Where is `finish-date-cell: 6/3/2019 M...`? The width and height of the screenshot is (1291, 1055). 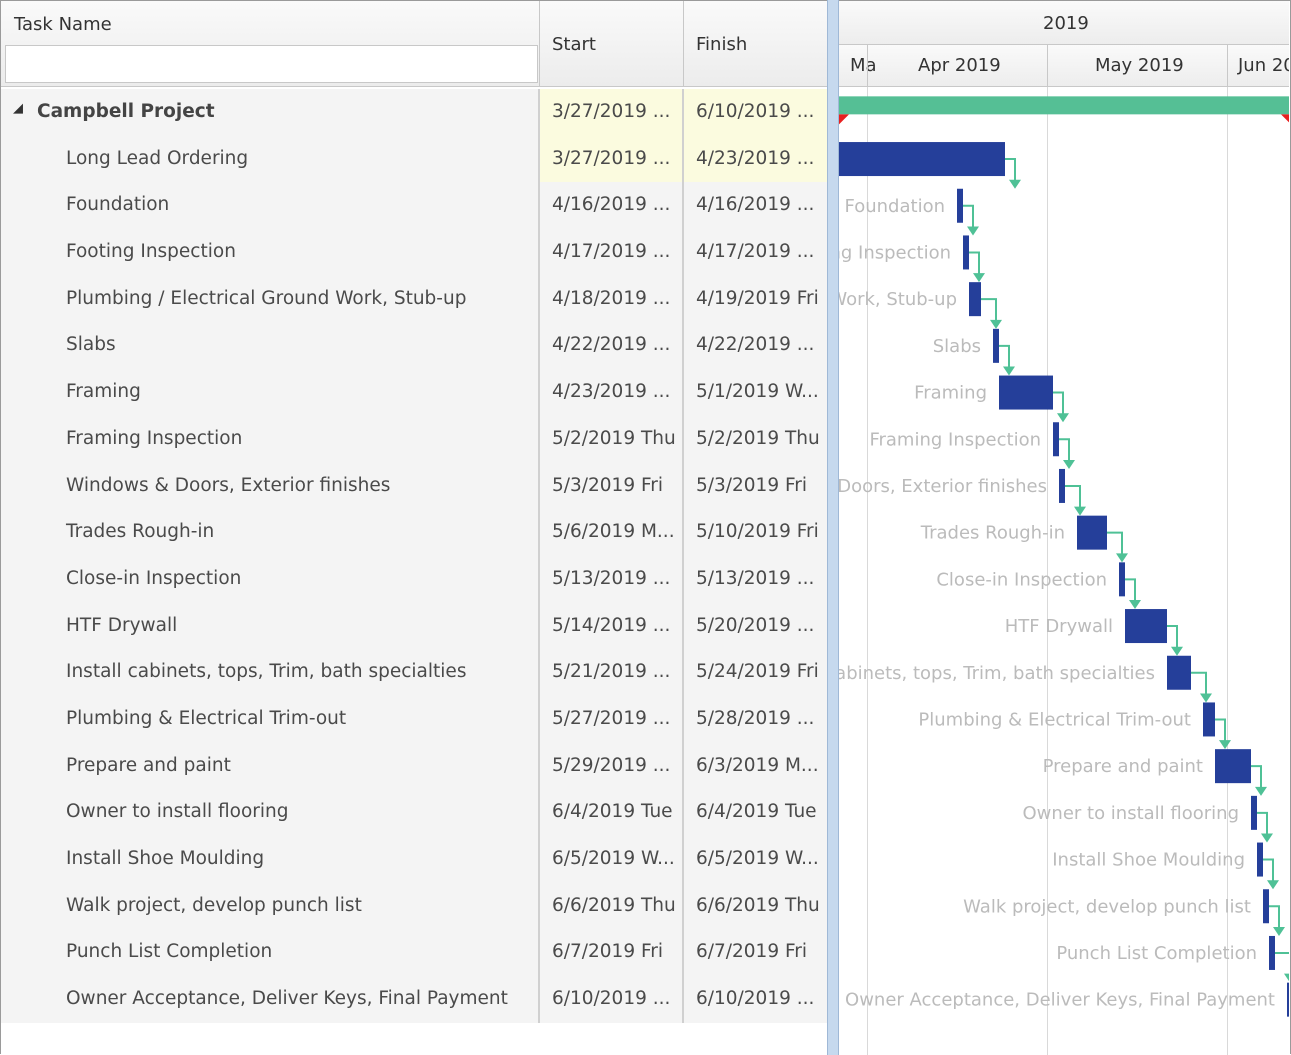 finish-date-cell: 6/3/2019 M... is located at coordinates (755, 766).